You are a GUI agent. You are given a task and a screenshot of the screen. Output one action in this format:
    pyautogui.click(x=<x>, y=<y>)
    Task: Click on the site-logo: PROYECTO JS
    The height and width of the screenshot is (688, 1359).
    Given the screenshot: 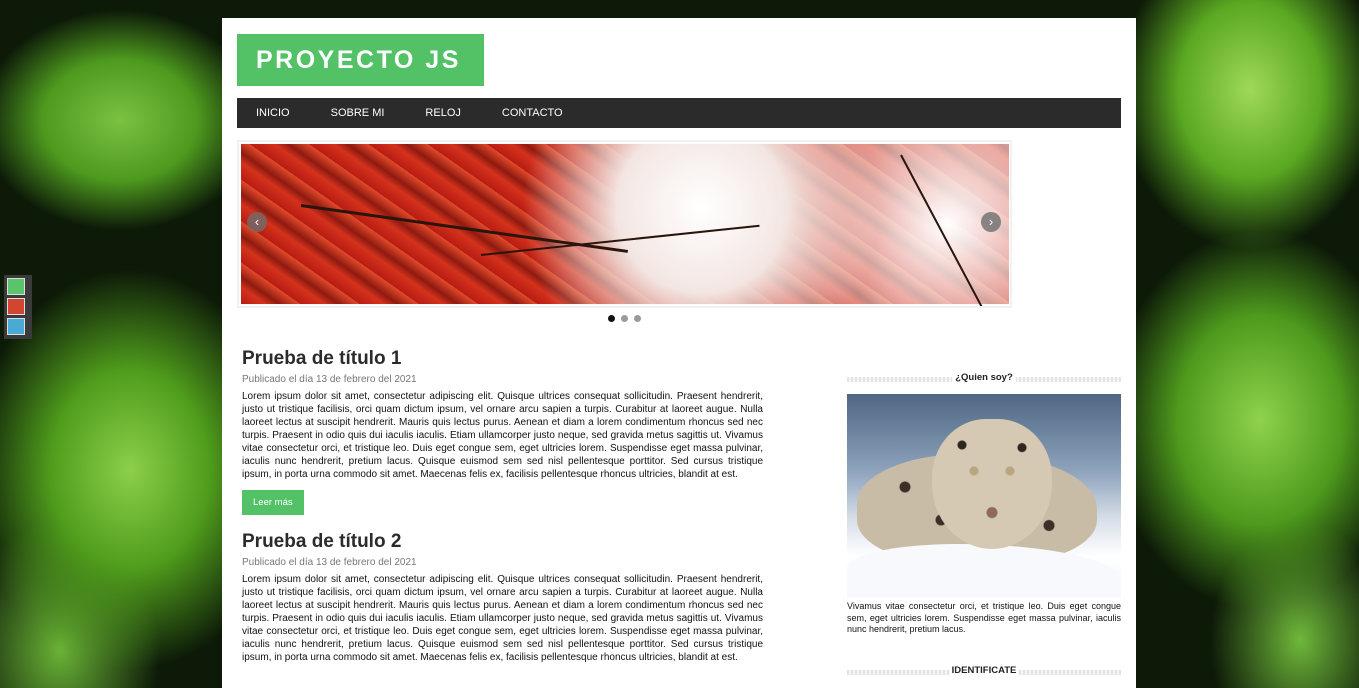 What is the action you would take?
    pyautogui.click(x=360, y=60)
    